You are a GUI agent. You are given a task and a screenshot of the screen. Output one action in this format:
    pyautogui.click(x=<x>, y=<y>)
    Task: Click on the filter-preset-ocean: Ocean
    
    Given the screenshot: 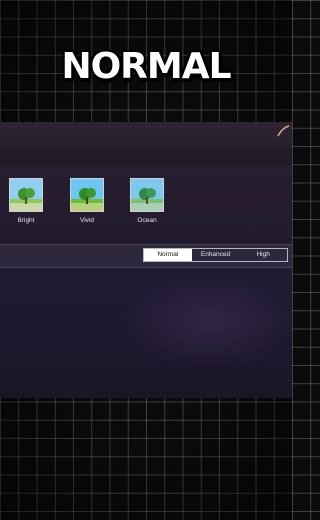 What is the action you would take?
    pyautogui.click(x=147, y=201)
    